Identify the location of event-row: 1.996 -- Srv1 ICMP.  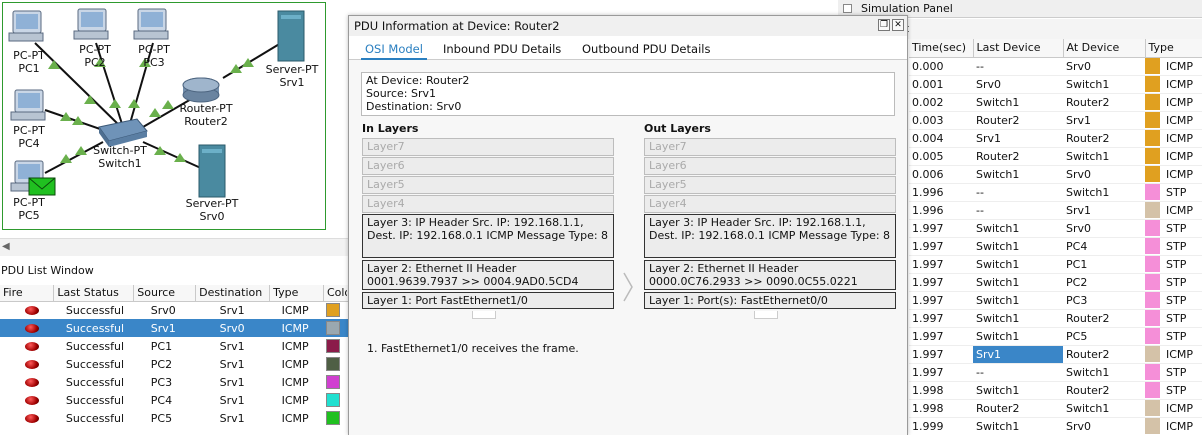
(1055, 210).